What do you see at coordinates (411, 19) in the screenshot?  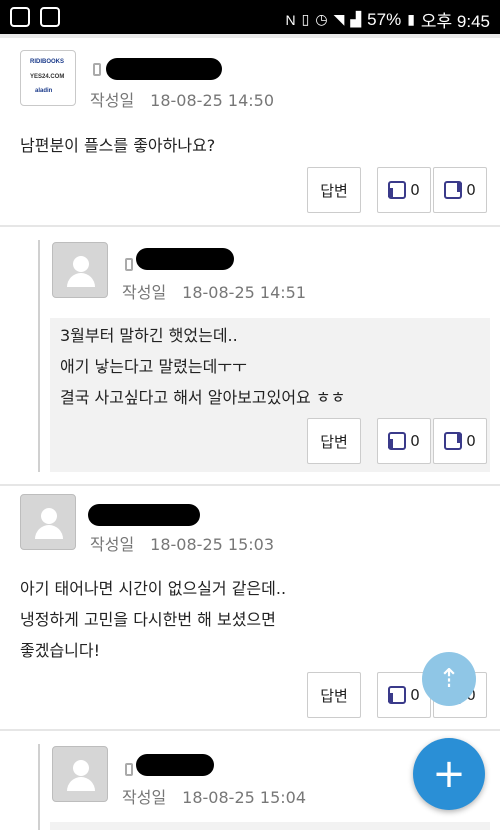 I see `battery-icon: ▮` at bounding box center [411, 19].